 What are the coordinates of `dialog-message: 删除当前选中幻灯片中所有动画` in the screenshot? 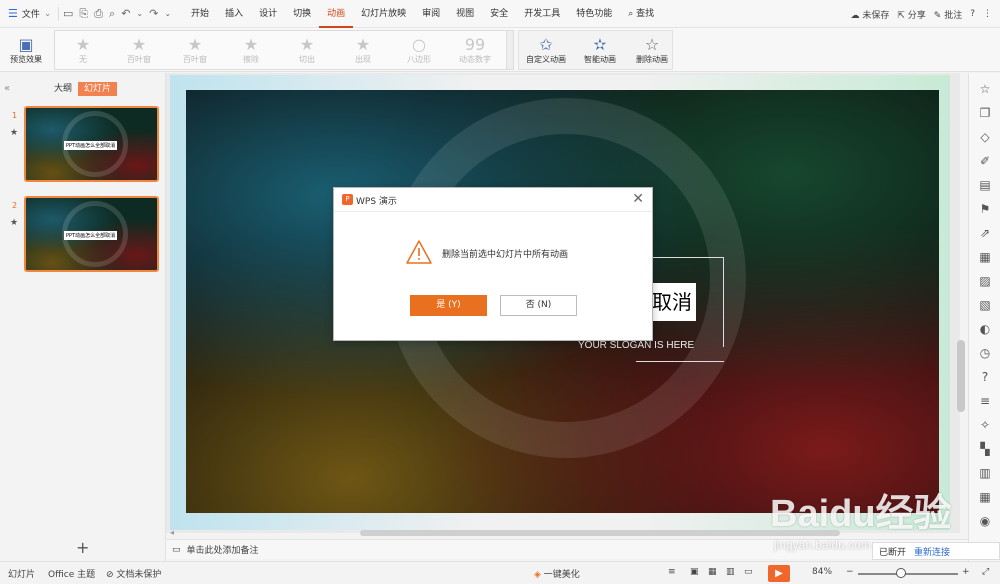 It's located at (505, 255).